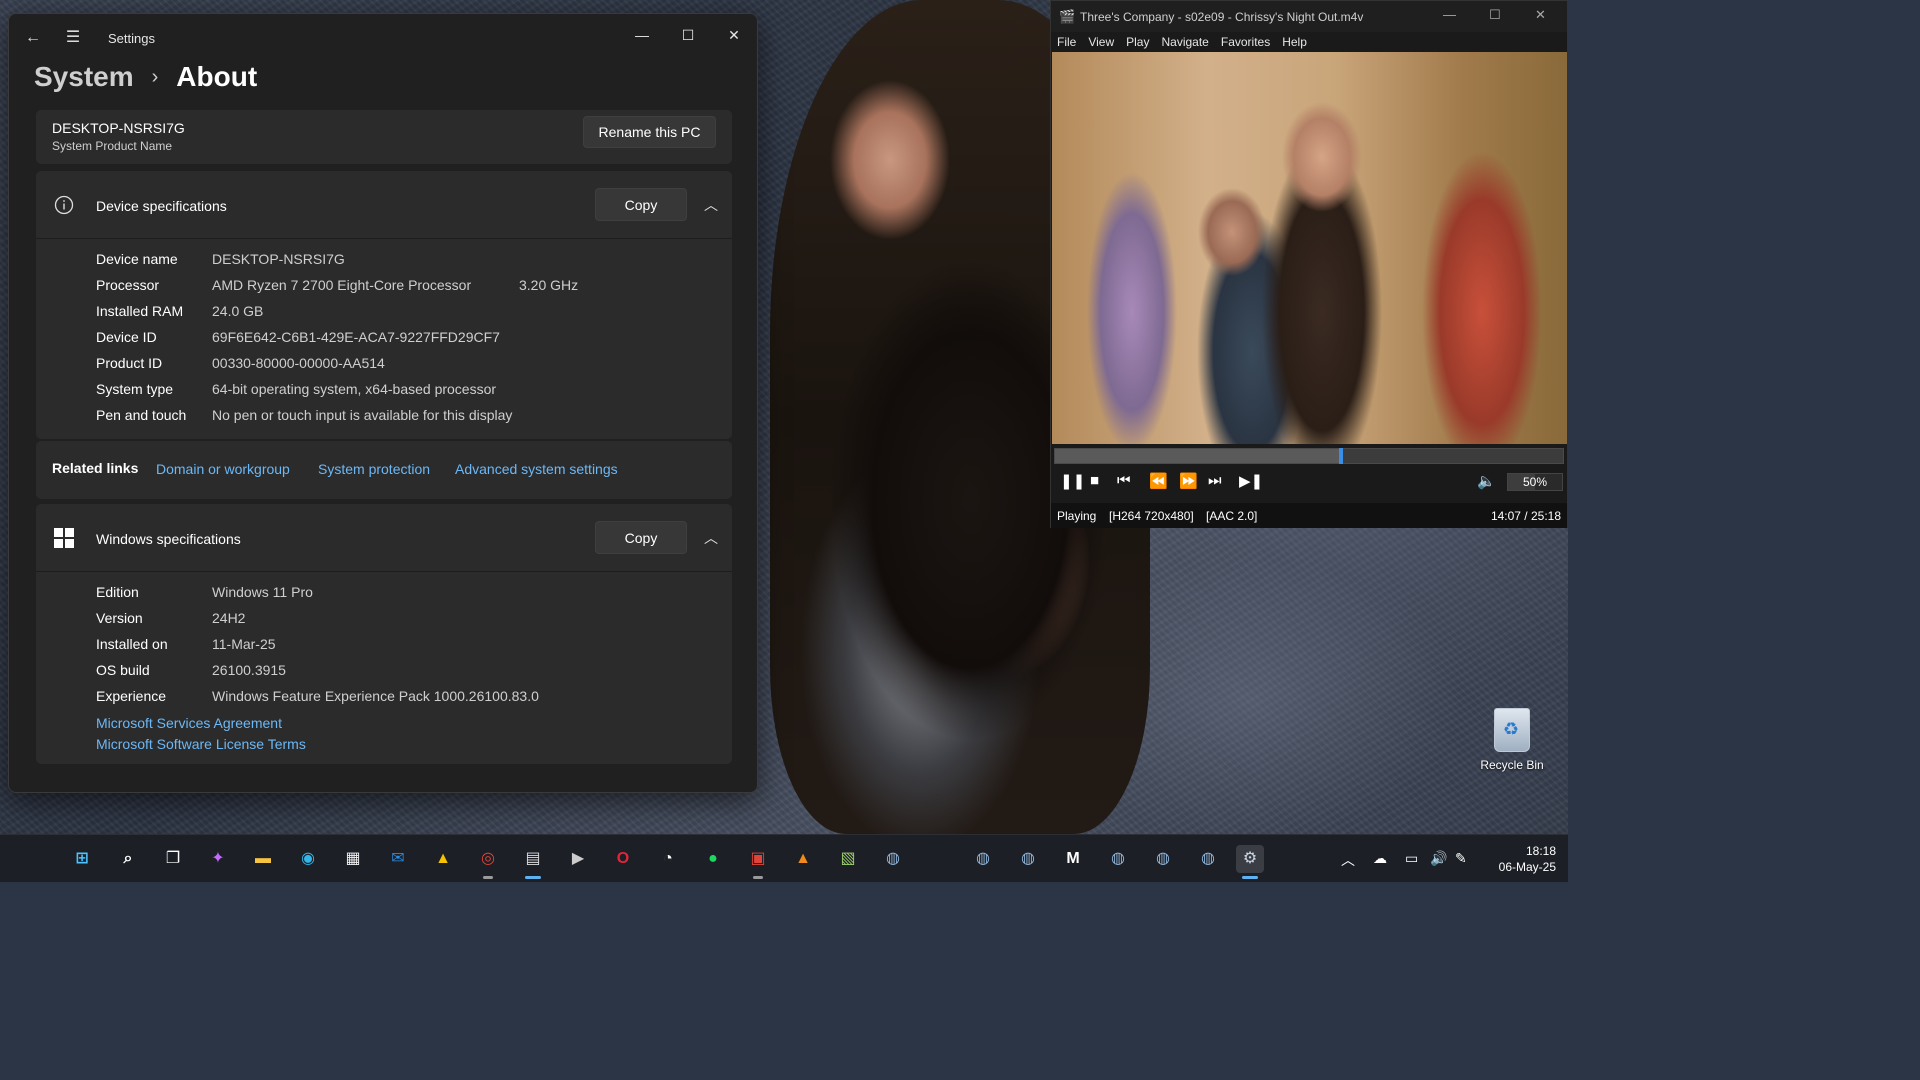 The height and width of the screenshot is (1080, 1920). Describe the element at coordinates (201, 744) in the screenshot. I see `link-license-terms: Microsoft Software License Terms` at that location.